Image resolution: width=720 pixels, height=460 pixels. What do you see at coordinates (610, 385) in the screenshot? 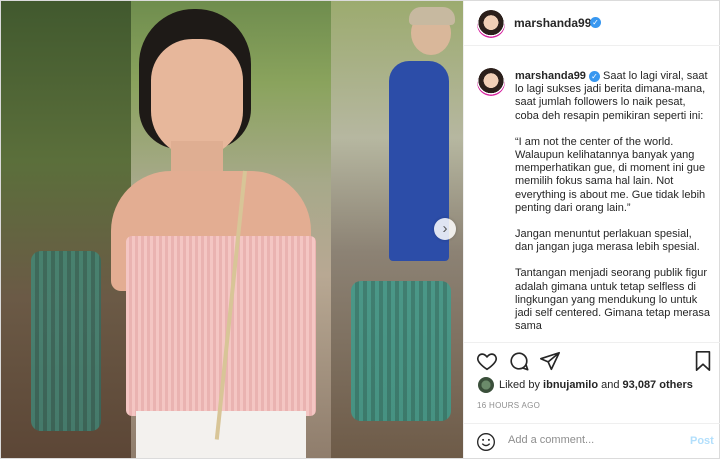
I see `likes-connector: and` at bounding box center [610, 385].